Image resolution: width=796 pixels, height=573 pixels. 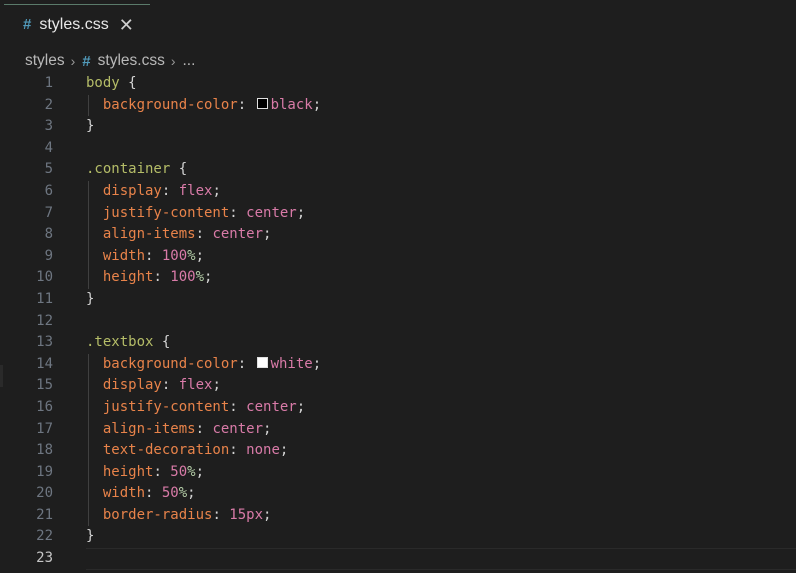 I want to click on line-number: 23, so click(x=44, y=558).